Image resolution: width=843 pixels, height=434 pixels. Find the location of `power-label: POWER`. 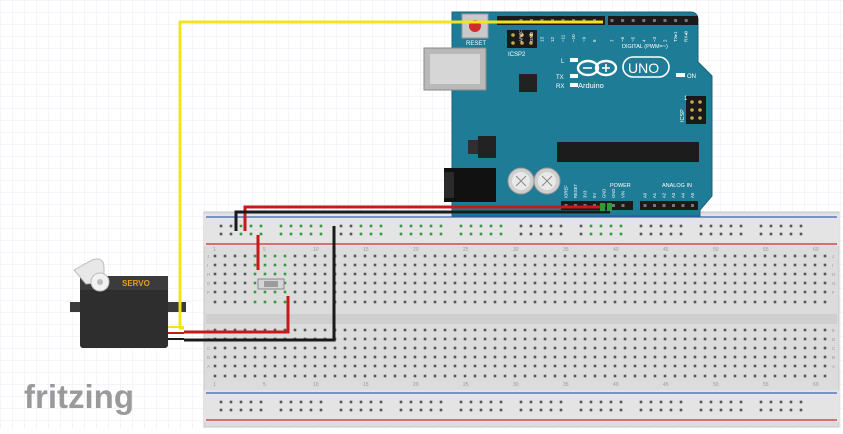

power-label: POWER is located at coordinates (620, 186).